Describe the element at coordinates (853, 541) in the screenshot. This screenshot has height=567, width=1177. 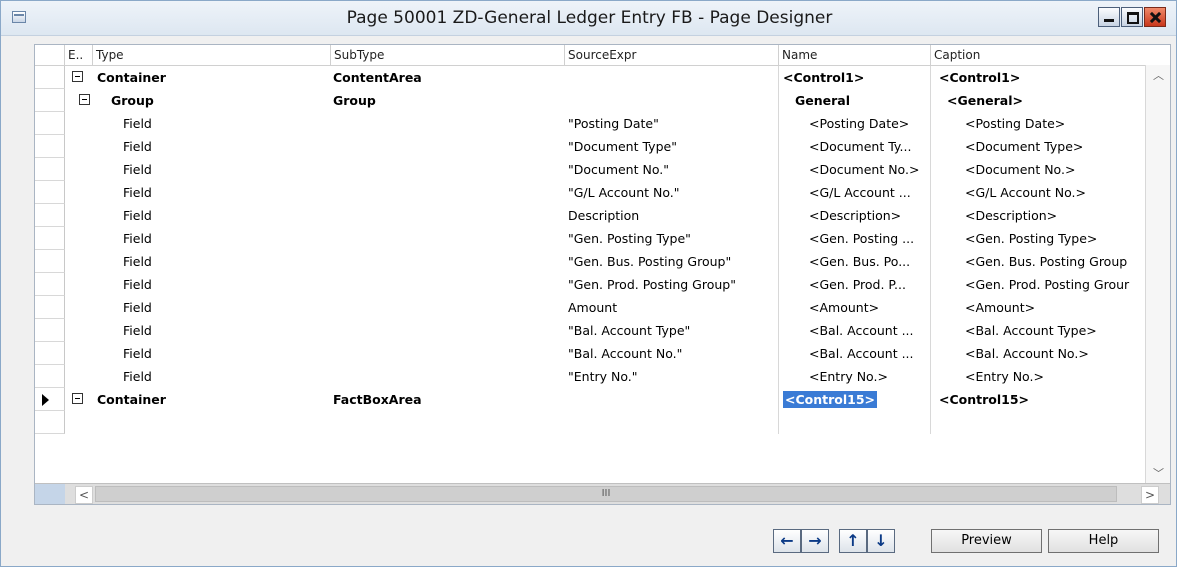
I see `move-up-button: ↑` at that location.